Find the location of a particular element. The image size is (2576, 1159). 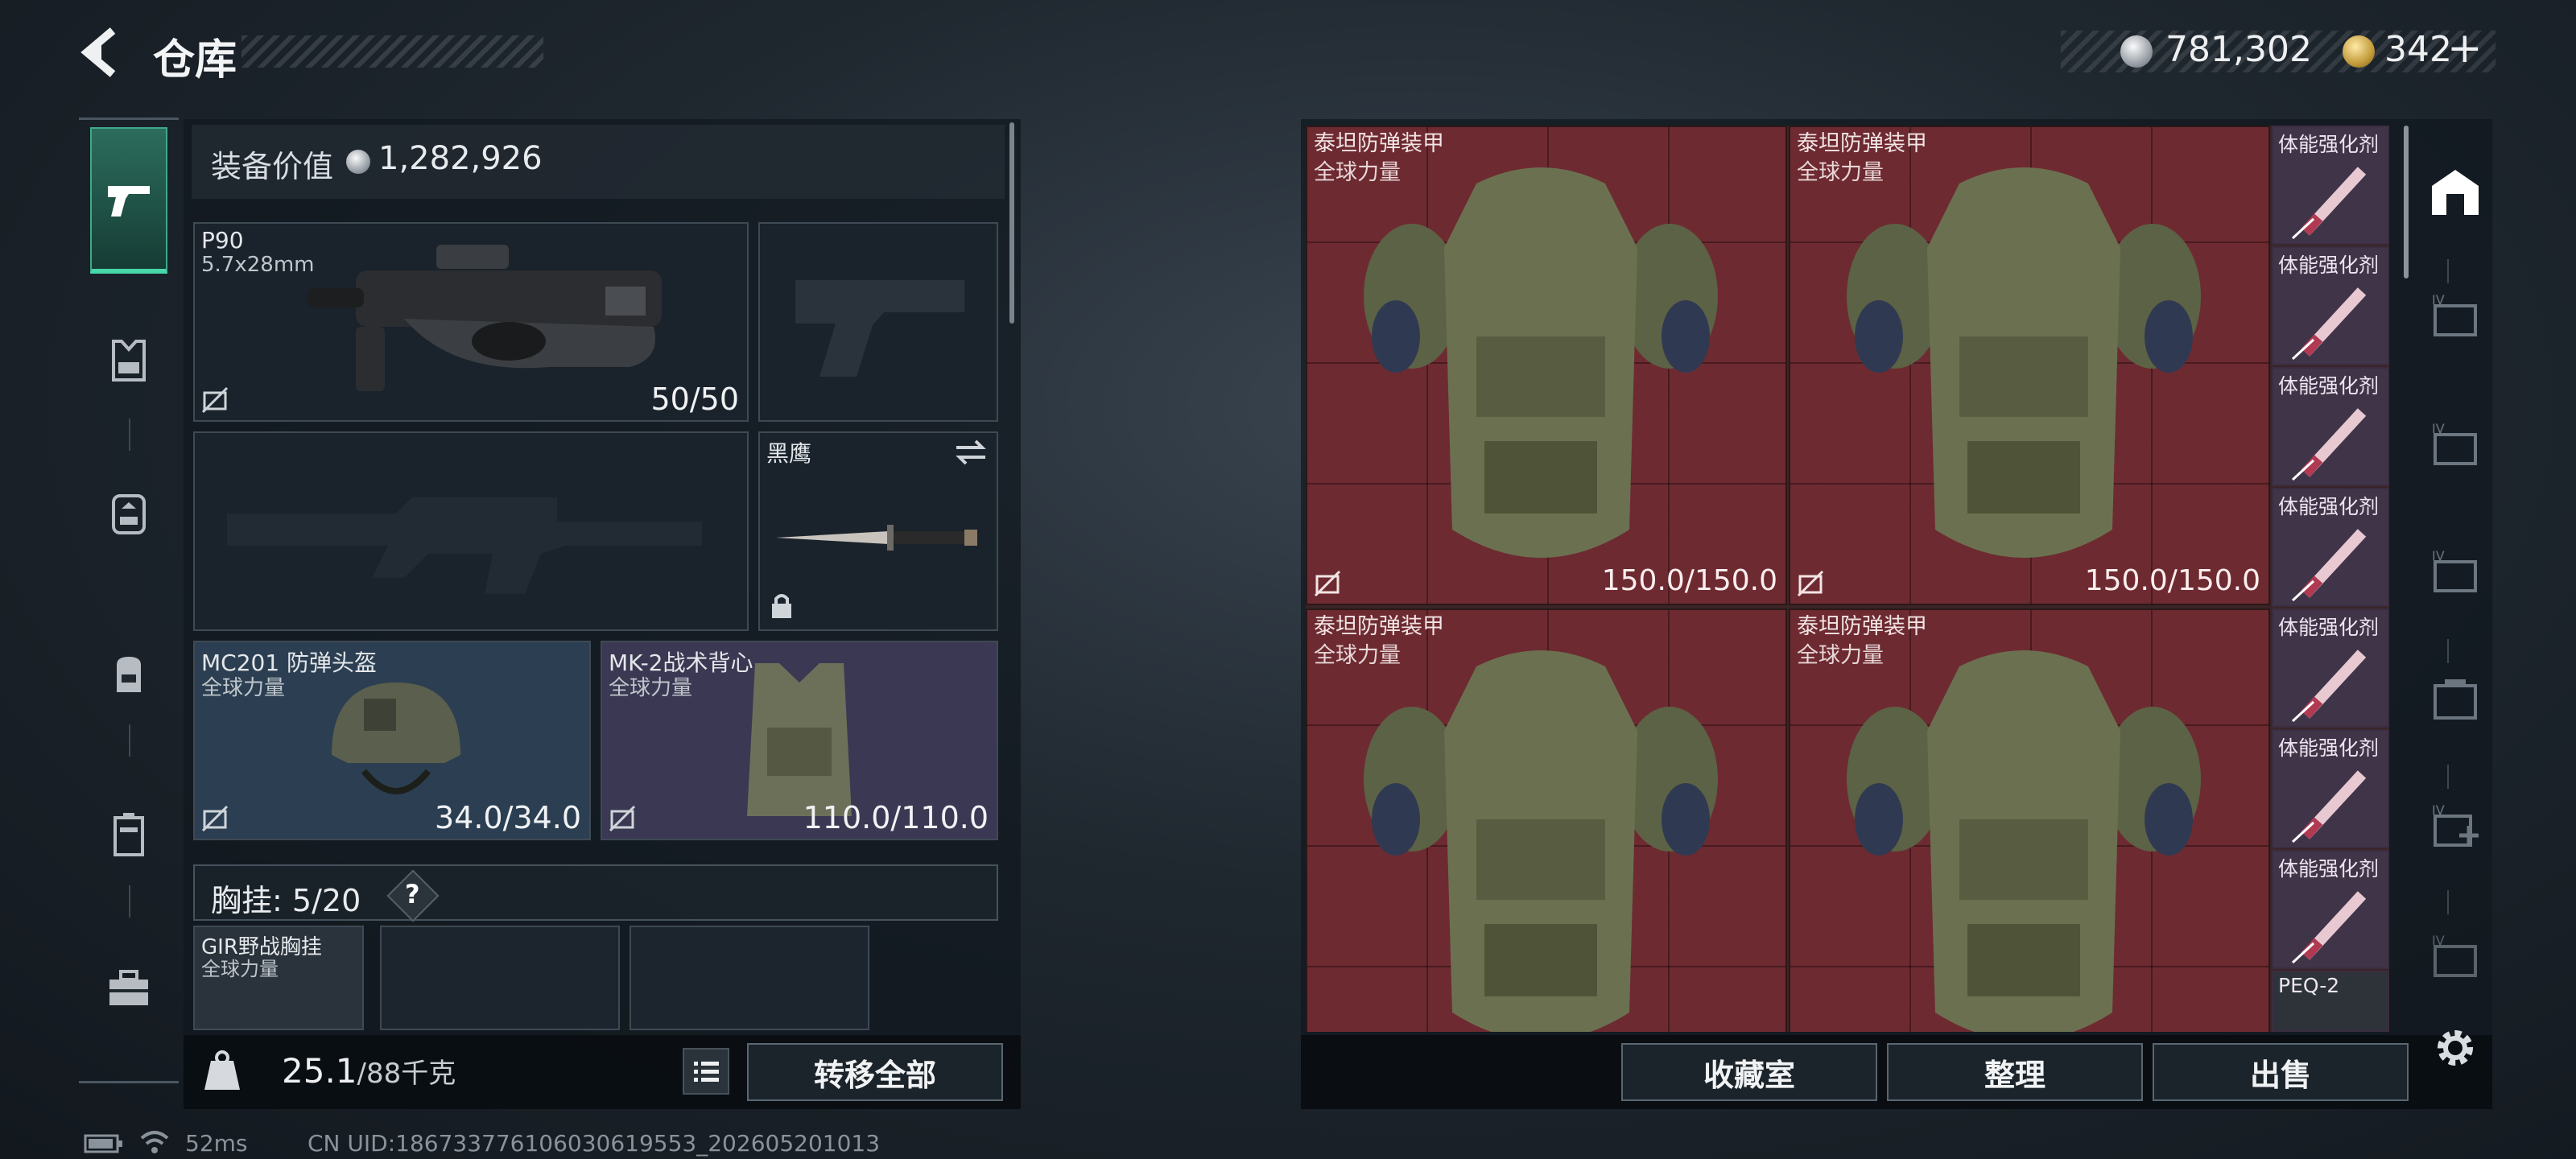

battery-icon is located at coordinates (104, 1145).